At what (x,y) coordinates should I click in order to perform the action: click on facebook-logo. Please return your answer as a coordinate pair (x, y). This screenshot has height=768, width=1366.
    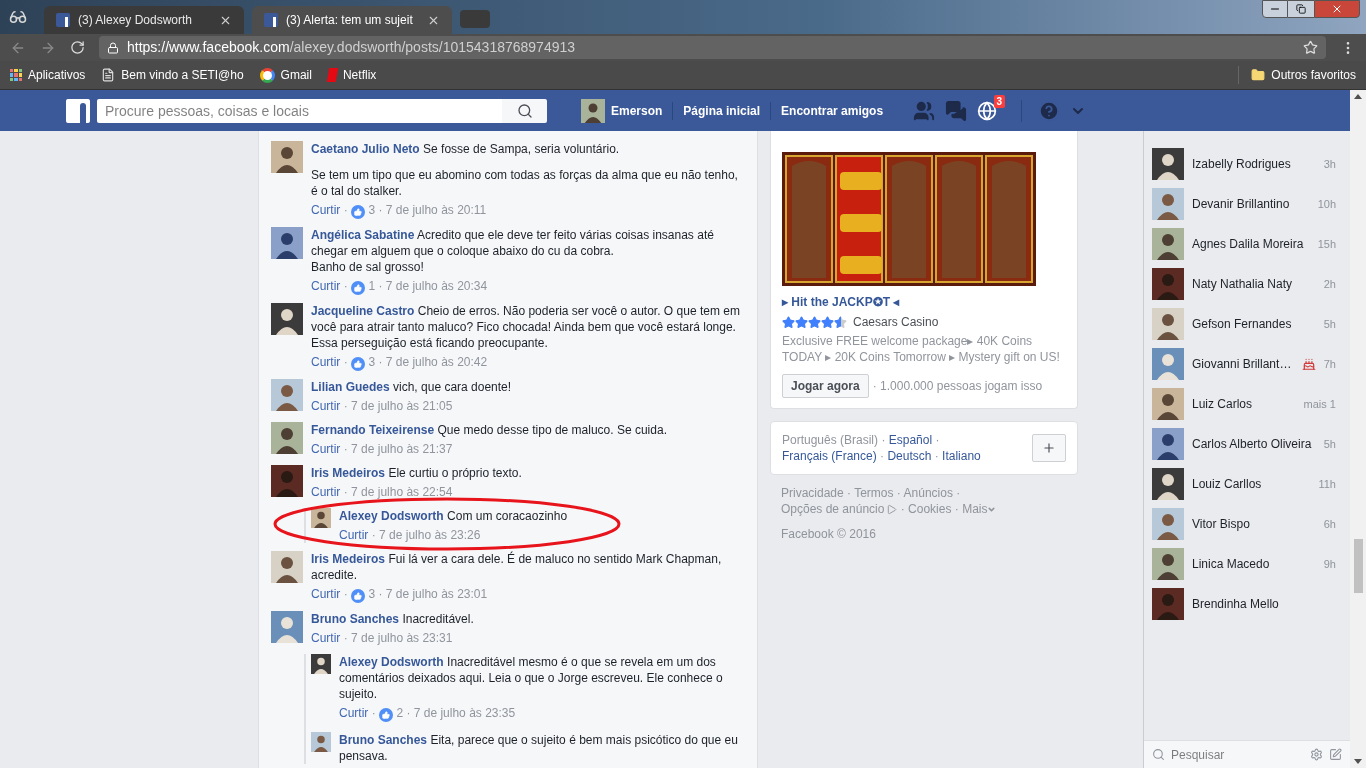
    Looking at the image, I should click on (78, 110).